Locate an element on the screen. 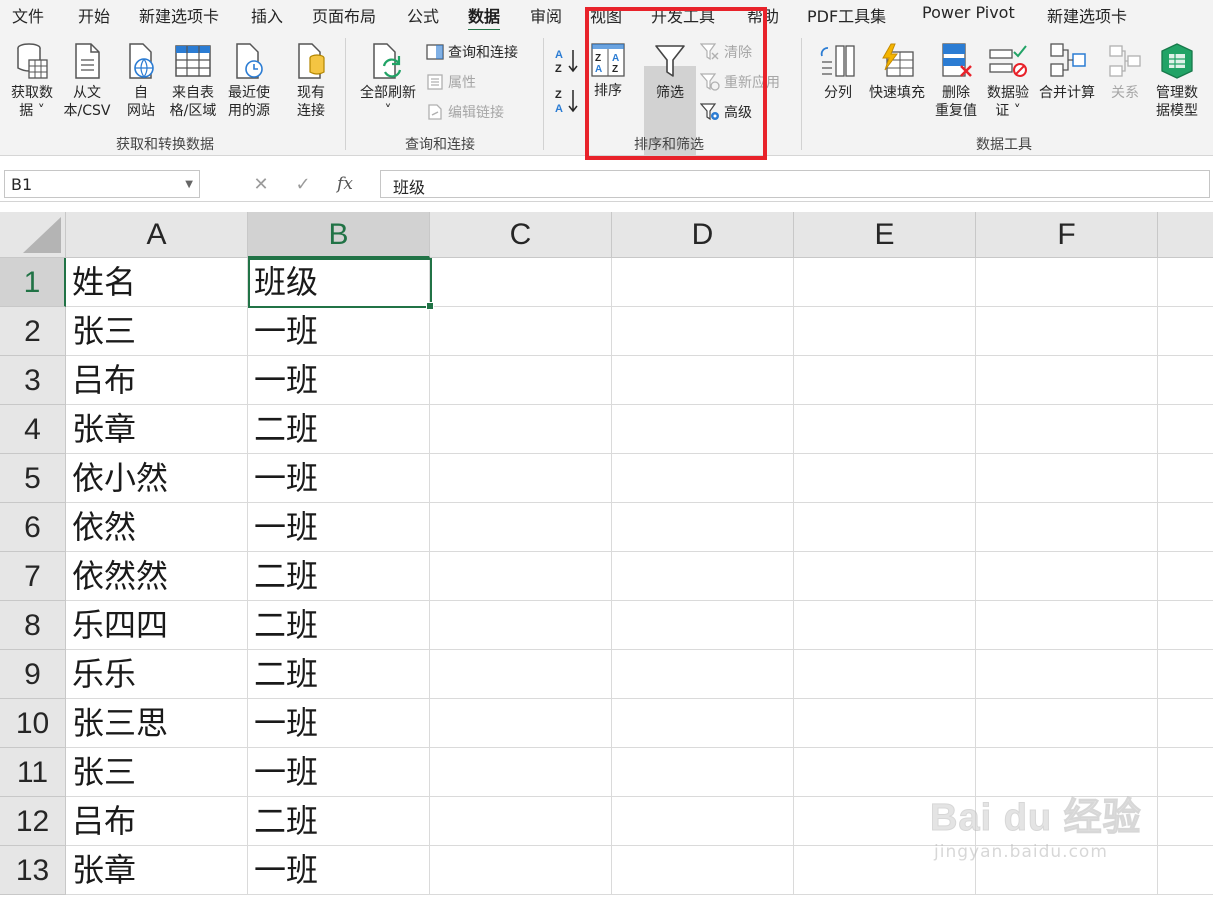  text-to-columns-button: 分列 is located at coordinates (838, 72).